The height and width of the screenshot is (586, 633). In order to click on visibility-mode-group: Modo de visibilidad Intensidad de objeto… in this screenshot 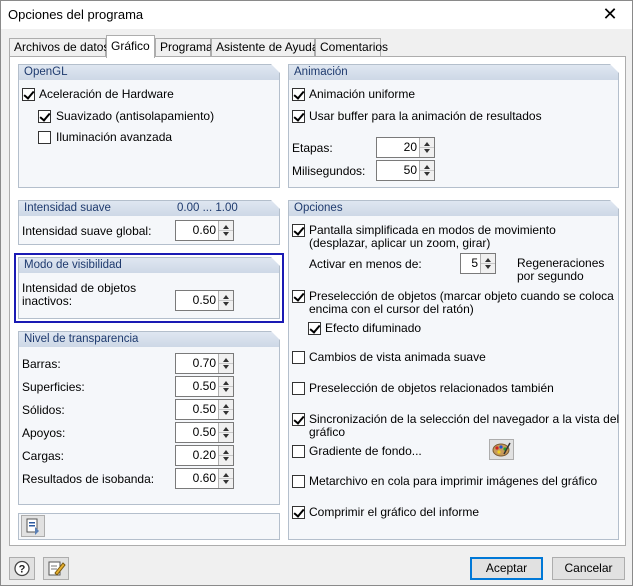, I will do `click(149, 288)`.